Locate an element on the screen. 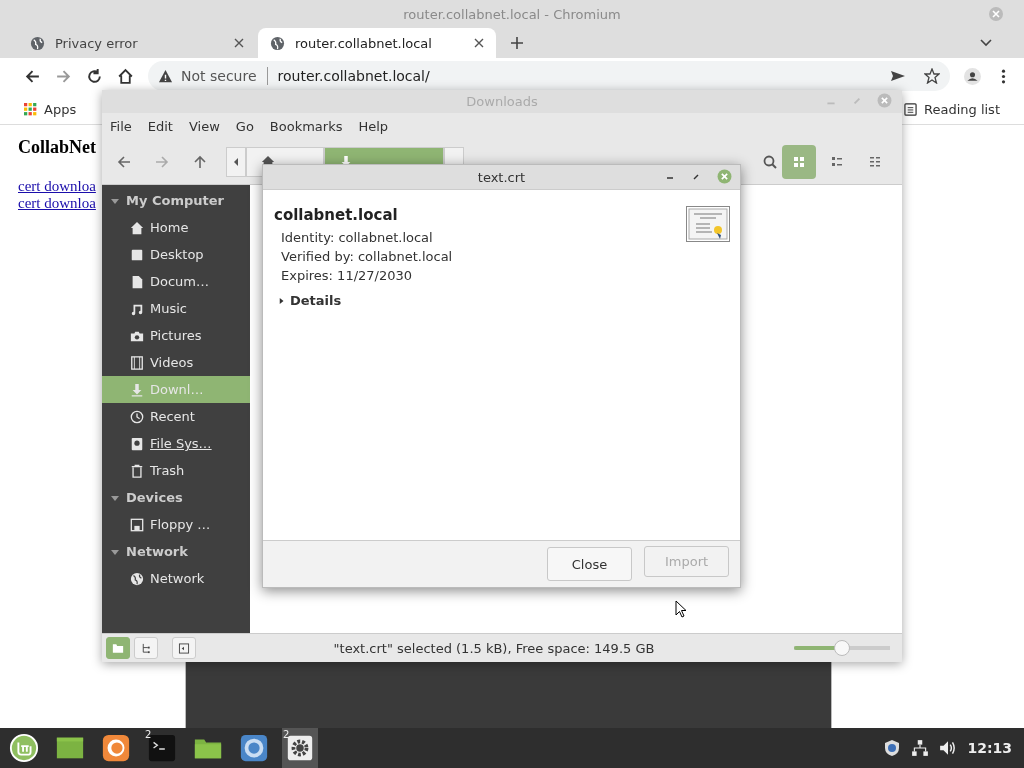 The width and height of the screenshot is (1024, 768). new-tab-icon is located at coordinates (517, 43).